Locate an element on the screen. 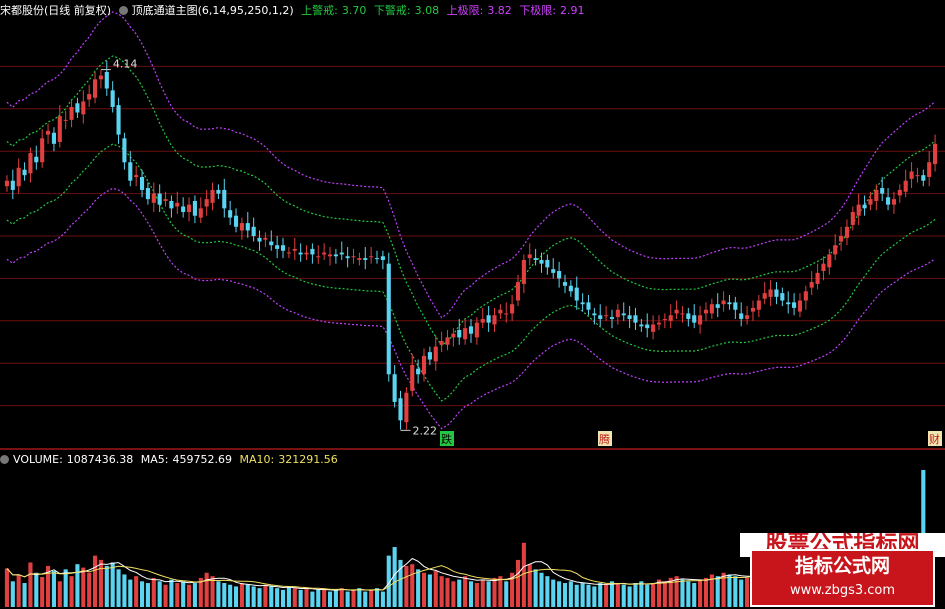 The image size is (945, 609). watermark-box: 指标公式网 www.zbgs3.com is located at coordinates (842, 578).